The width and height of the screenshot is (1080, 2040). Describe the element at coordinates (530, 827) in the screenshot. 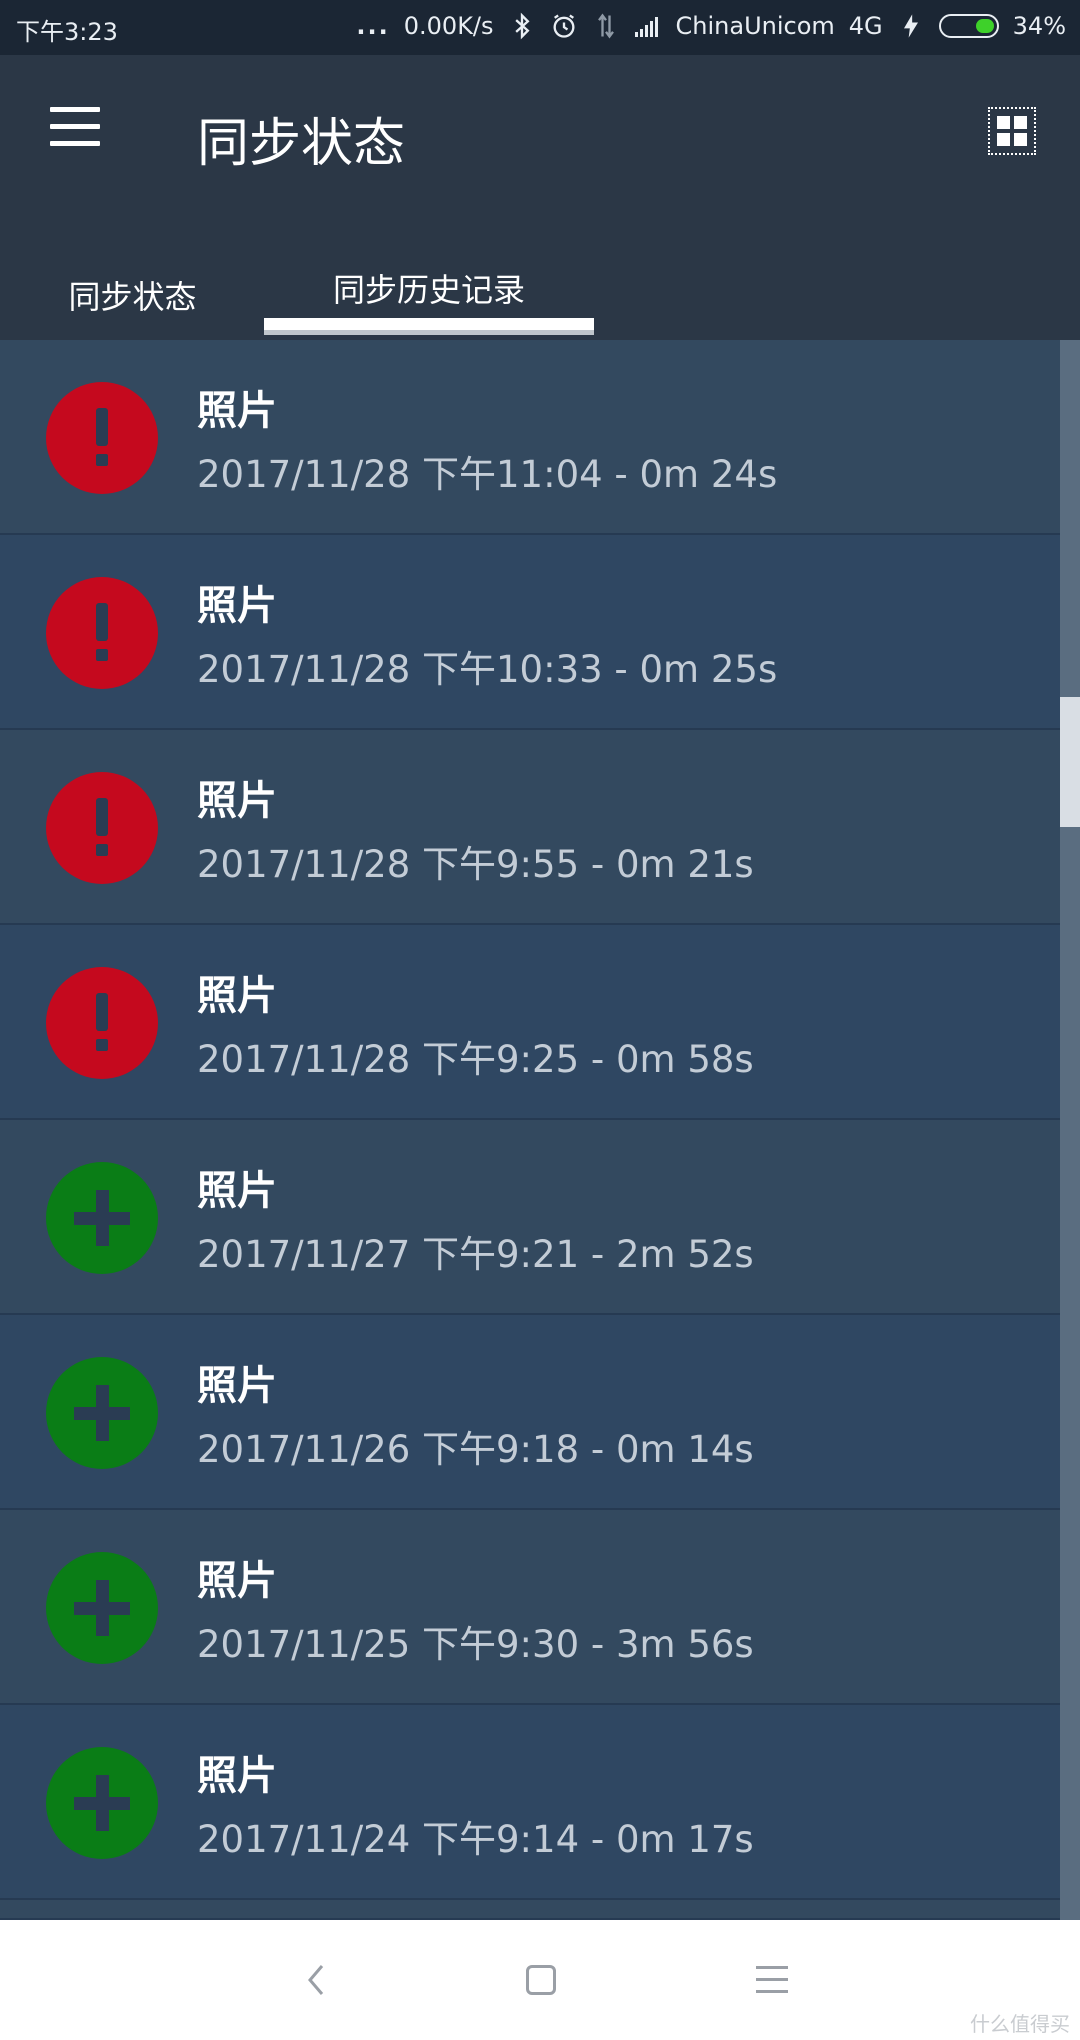

I see `list-item: 照片 2017/11/28 下午9:55 - 0m 21s` at that location.